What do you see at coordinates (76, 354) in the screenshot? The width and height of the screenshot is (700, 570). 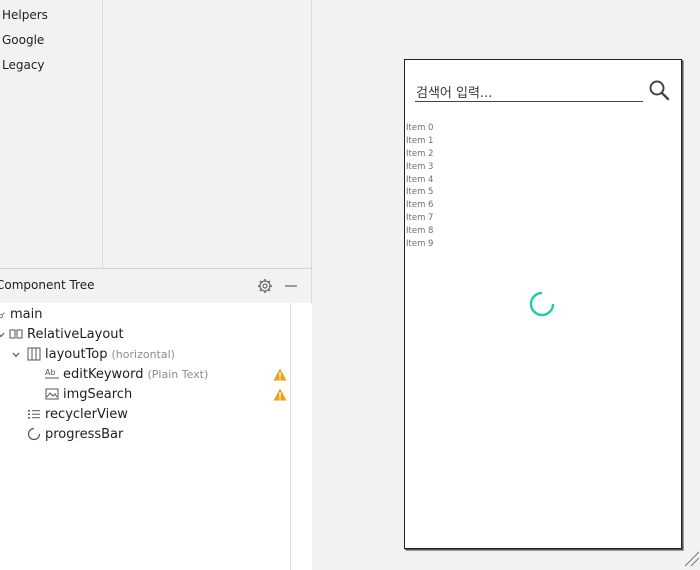 I see `tree-node-label: layoutTop` at bounding box center [76, 354].